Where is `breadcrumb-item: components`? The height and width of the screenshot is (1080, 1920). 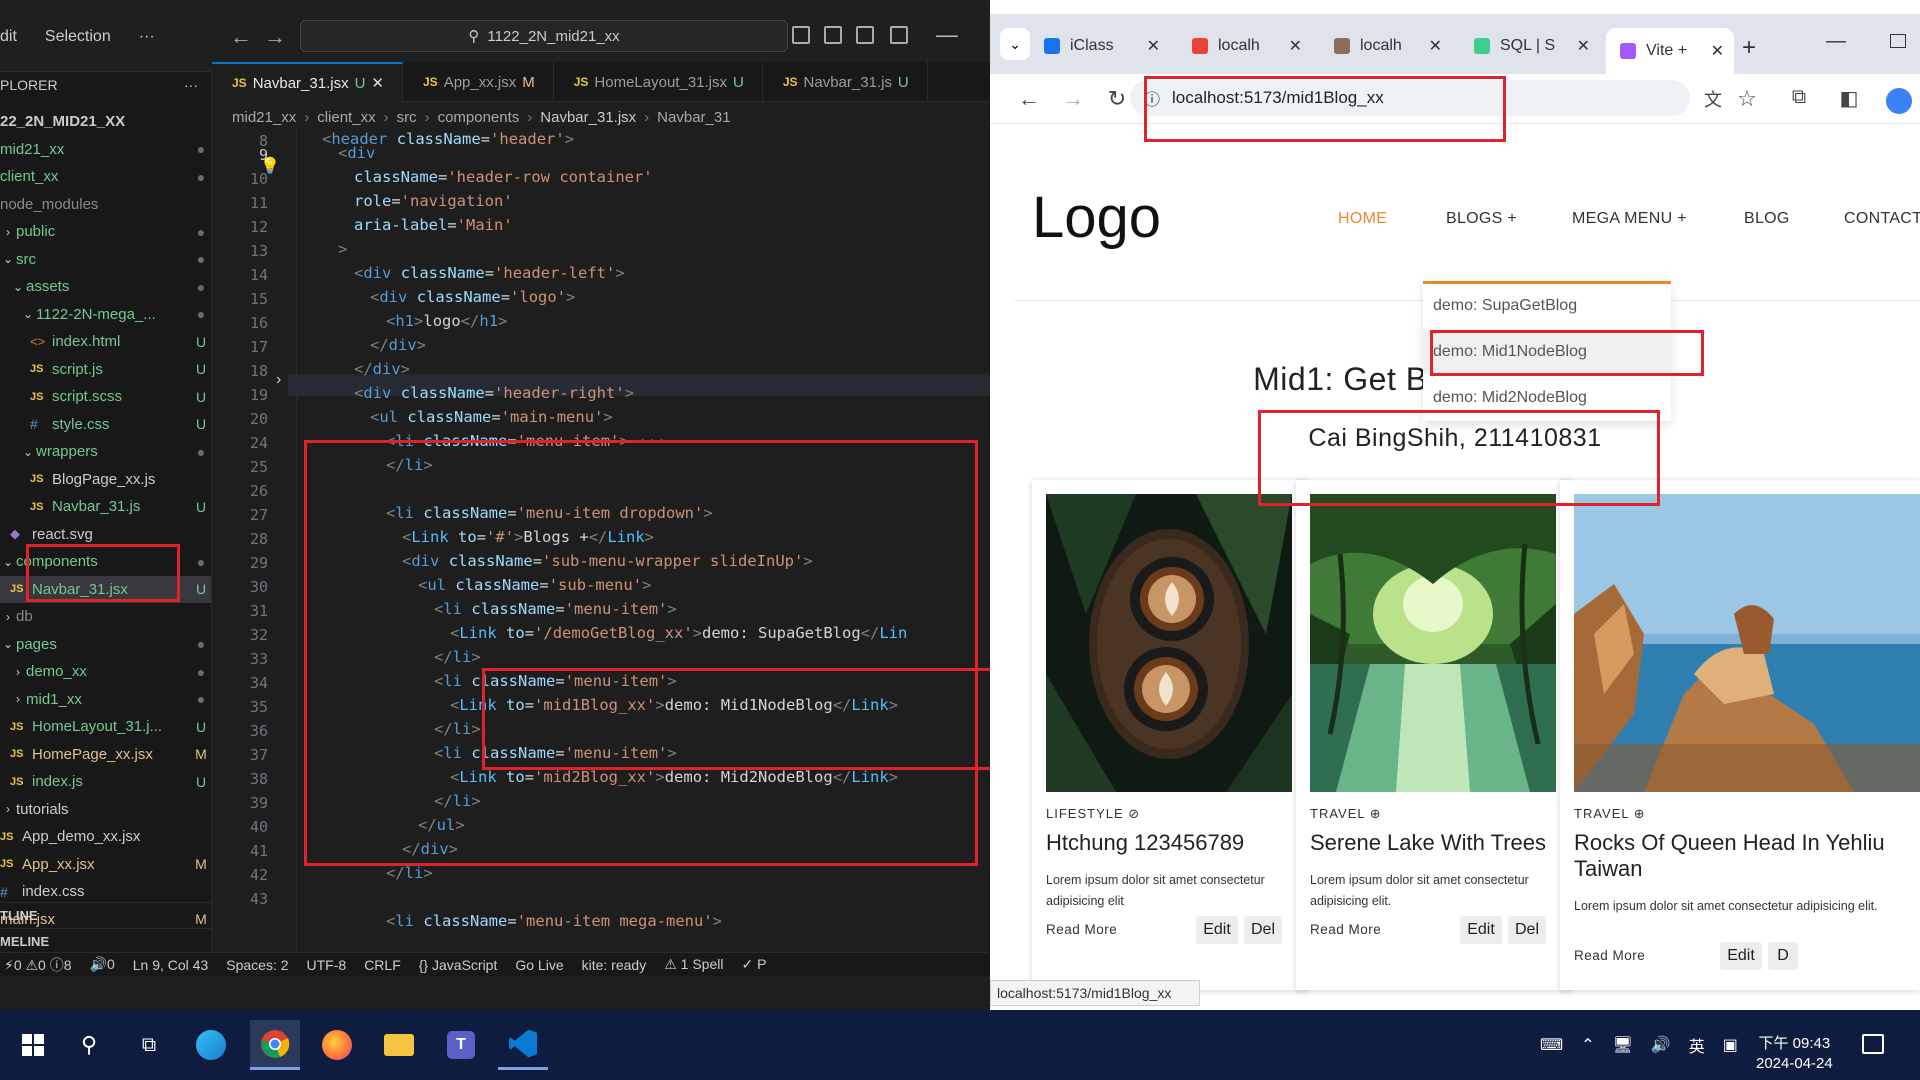 breadcrumb-item: components is located at coordinates (479, 117).